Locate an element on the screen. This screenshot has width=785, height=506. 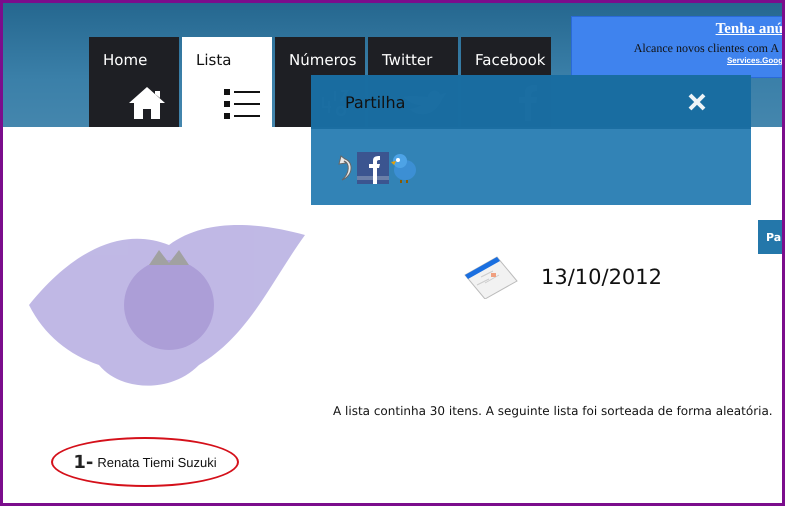
result-number: 1- is located at coordinates (83, 462).